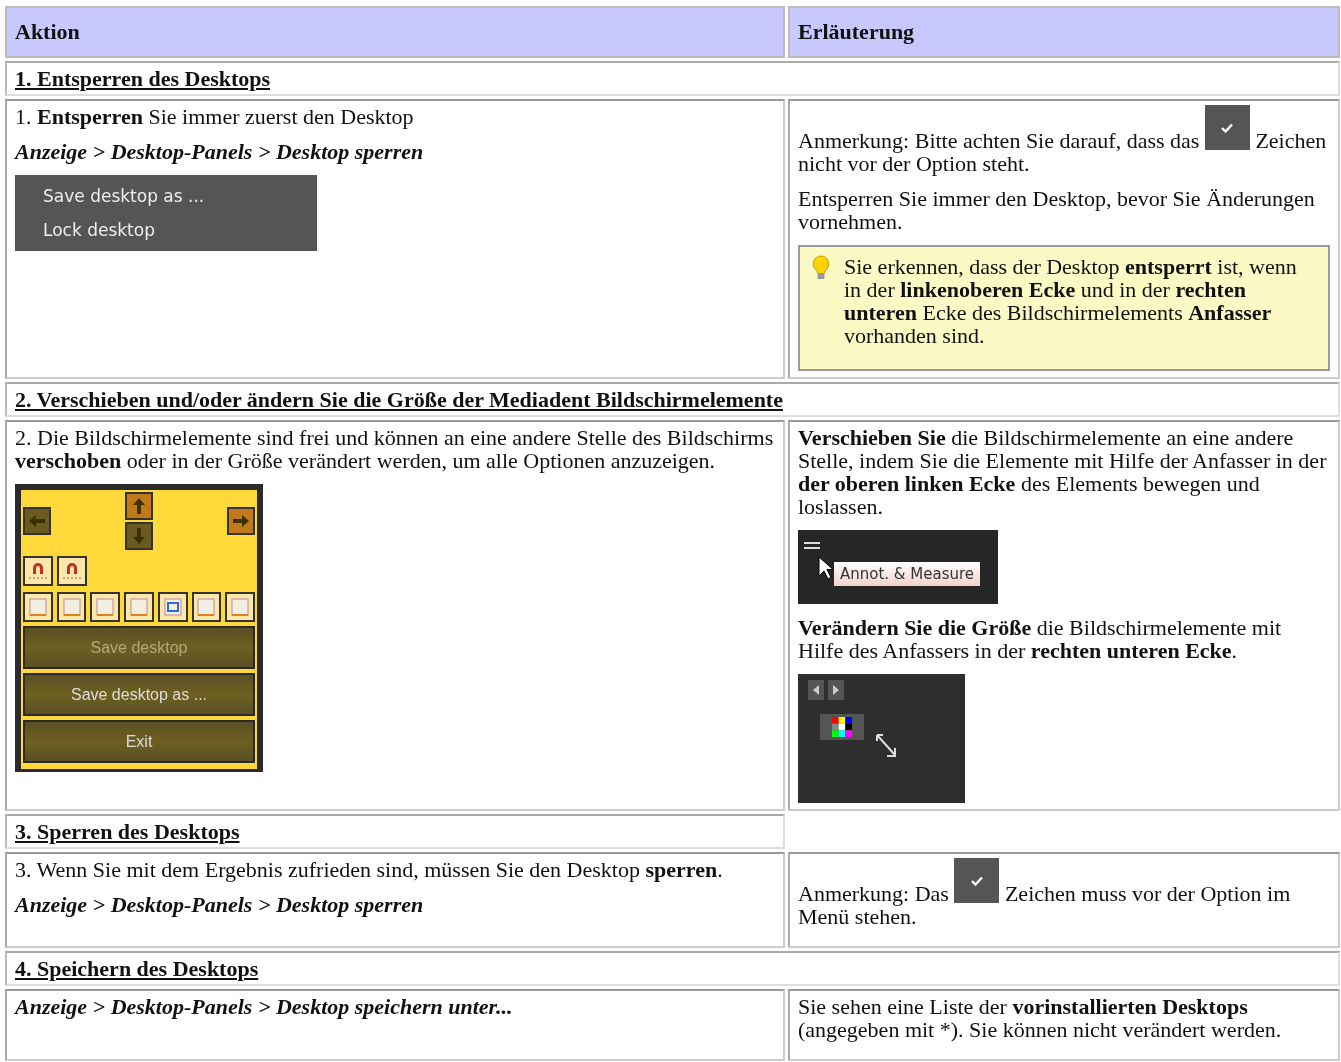  What do you see at coordinates (395, 449) in the screenshot?
I see `paragraph: 2. Die Bildschirmelemente sind frei und können an eine andere Stelle des Bildschirms verschoben oder in der Größe verändert werden, um alle Optionen anzuzeigen.` at bounding box center [395, 449].